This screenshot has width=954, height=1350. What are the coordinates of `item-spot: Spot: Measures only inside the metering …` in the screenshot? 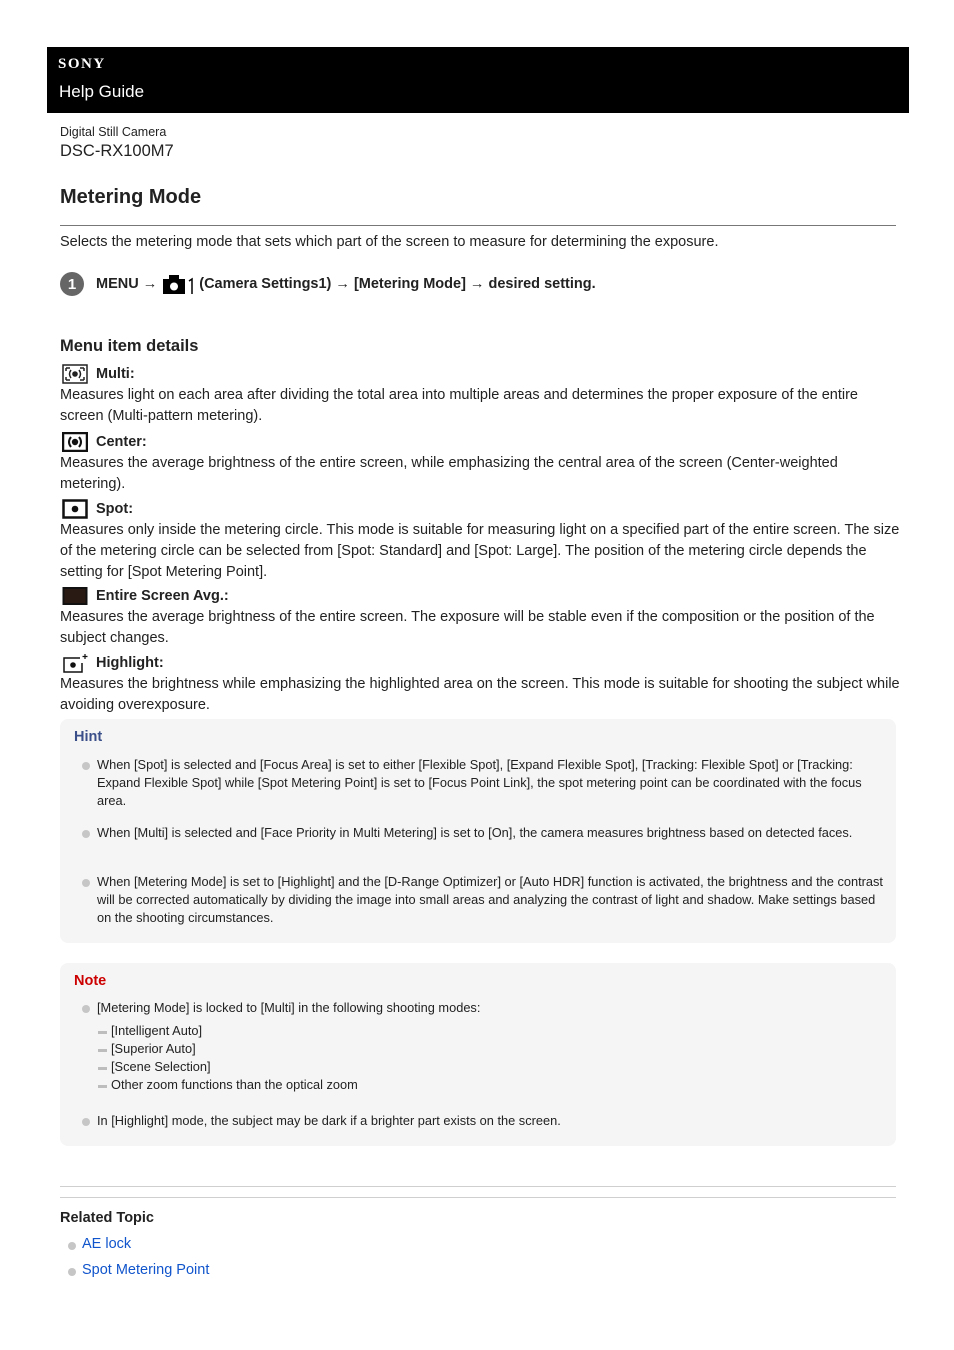 It's located at (480, 540).